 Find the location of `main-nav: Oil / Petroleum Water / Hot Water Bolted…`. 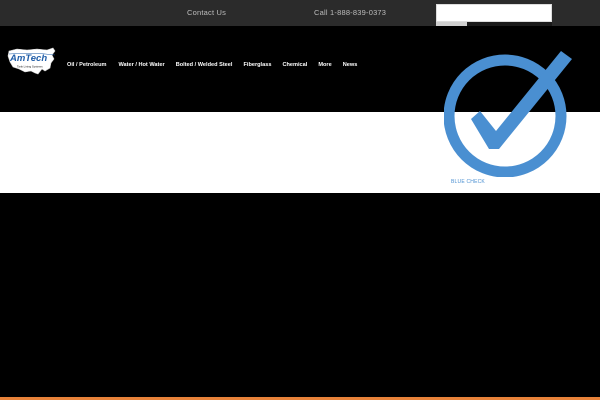

main-nav: Oil / Petroleum Water / Hot Water Bolted… is located at coordinates (212, 65).